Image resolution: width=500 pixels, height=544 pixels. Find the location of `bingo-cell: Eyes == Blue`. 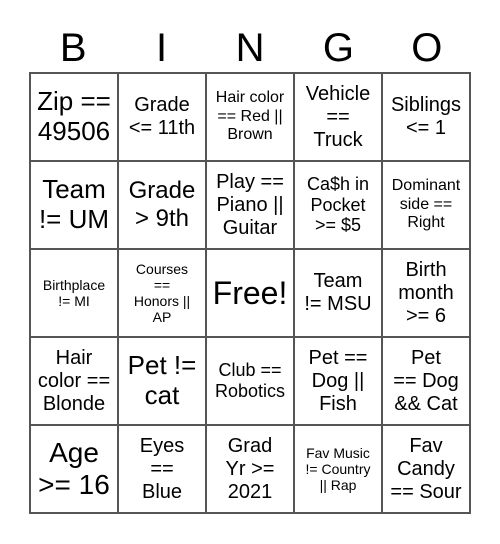

bingo-cell: Eyes == Blue is located at coordinates (162, 469).